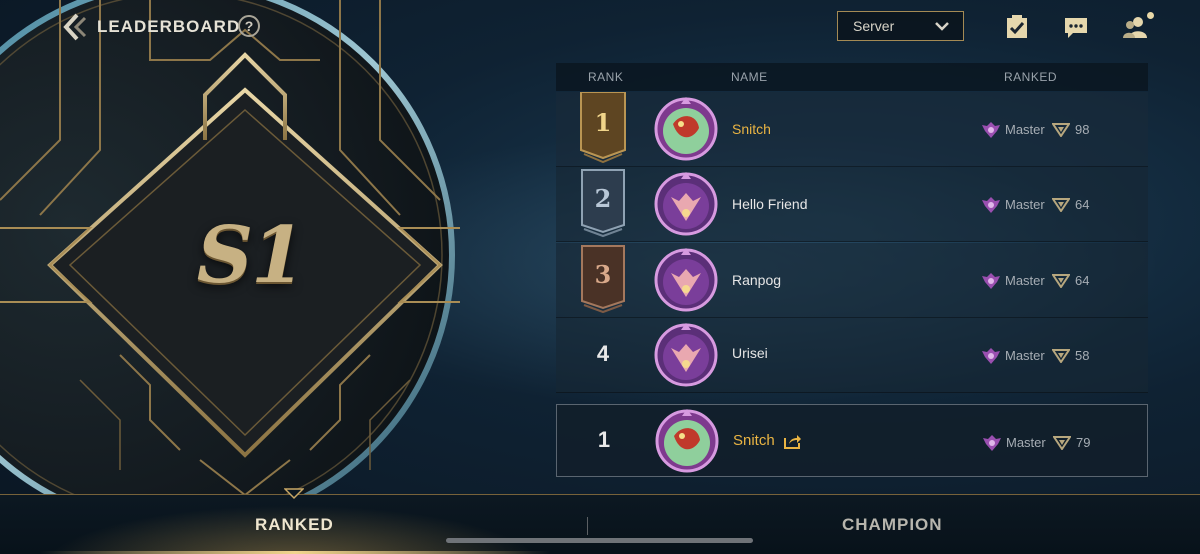  Describe the element at coordinates (169, 26) in the screenshot. I see `page-title: LEADERBOARD` at that location.